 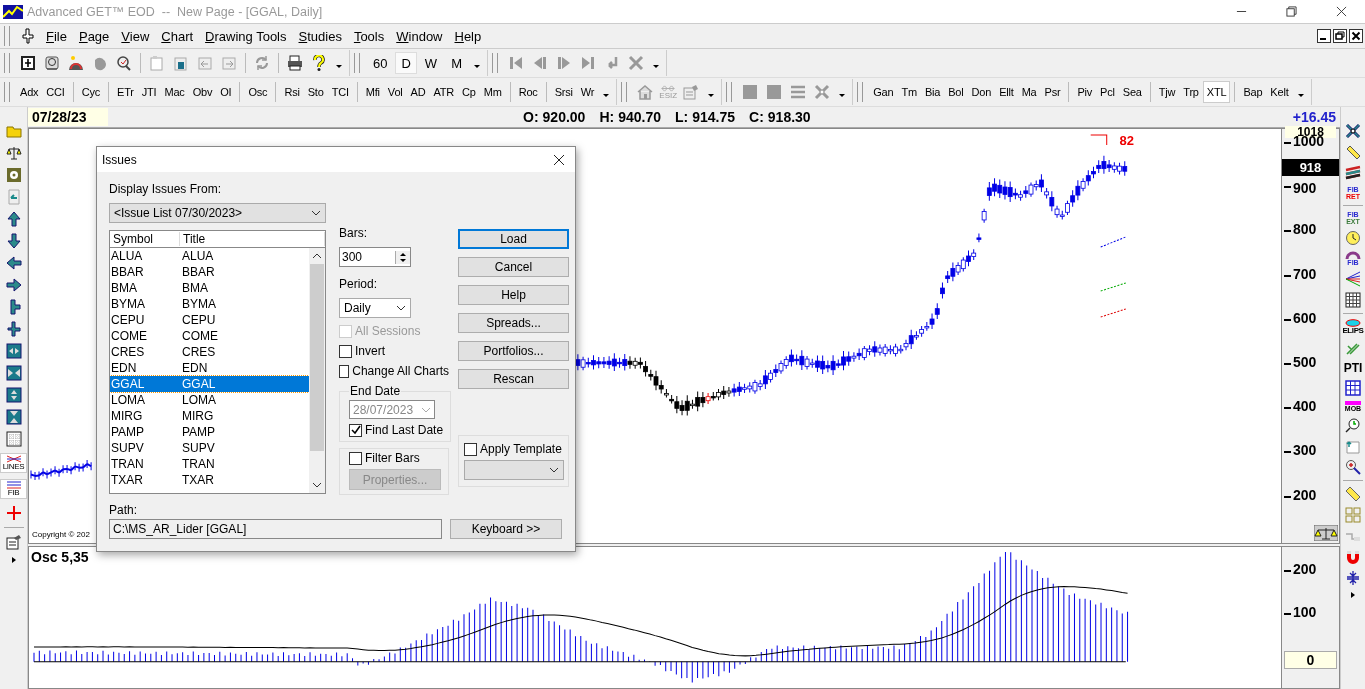 What do you see at coordinates (1052, 92) in the screenshot?
I see `study-button: Psr` at bounding box center [1052, 92].